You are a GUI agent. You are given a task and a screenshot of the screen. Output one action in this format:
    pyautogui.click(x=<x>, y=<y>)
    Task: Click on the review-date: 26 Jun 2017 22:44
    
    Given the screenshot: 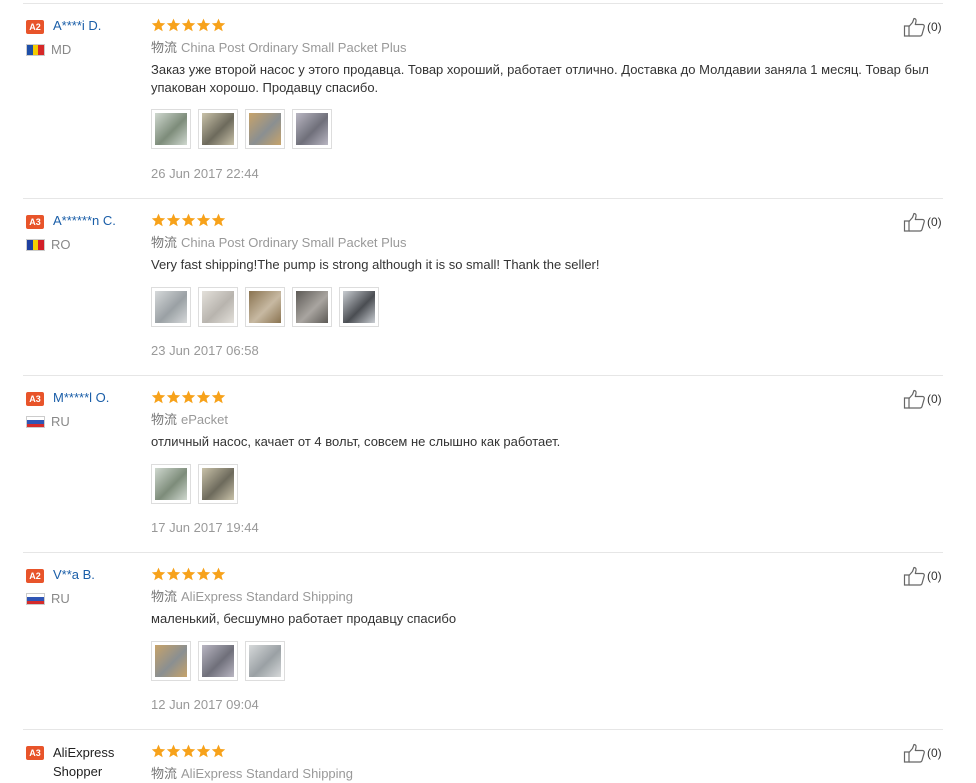 What is the action you would take?
    pyautogui.click(x=205, y=173)
    